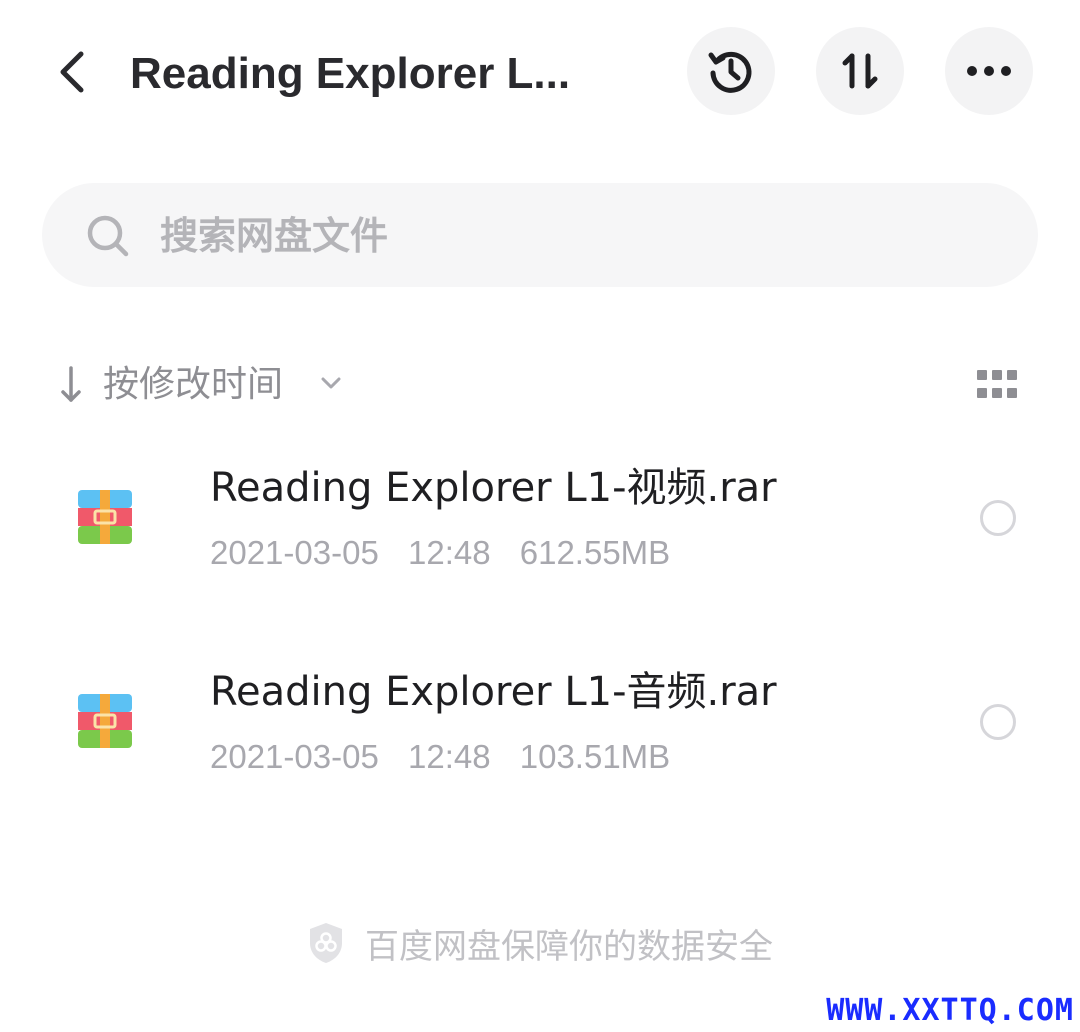 Image resolution: width=1080 pixels, height=1032 pixels. I want to click on sort-mode-label: 按修改时间, so click(193, 385).